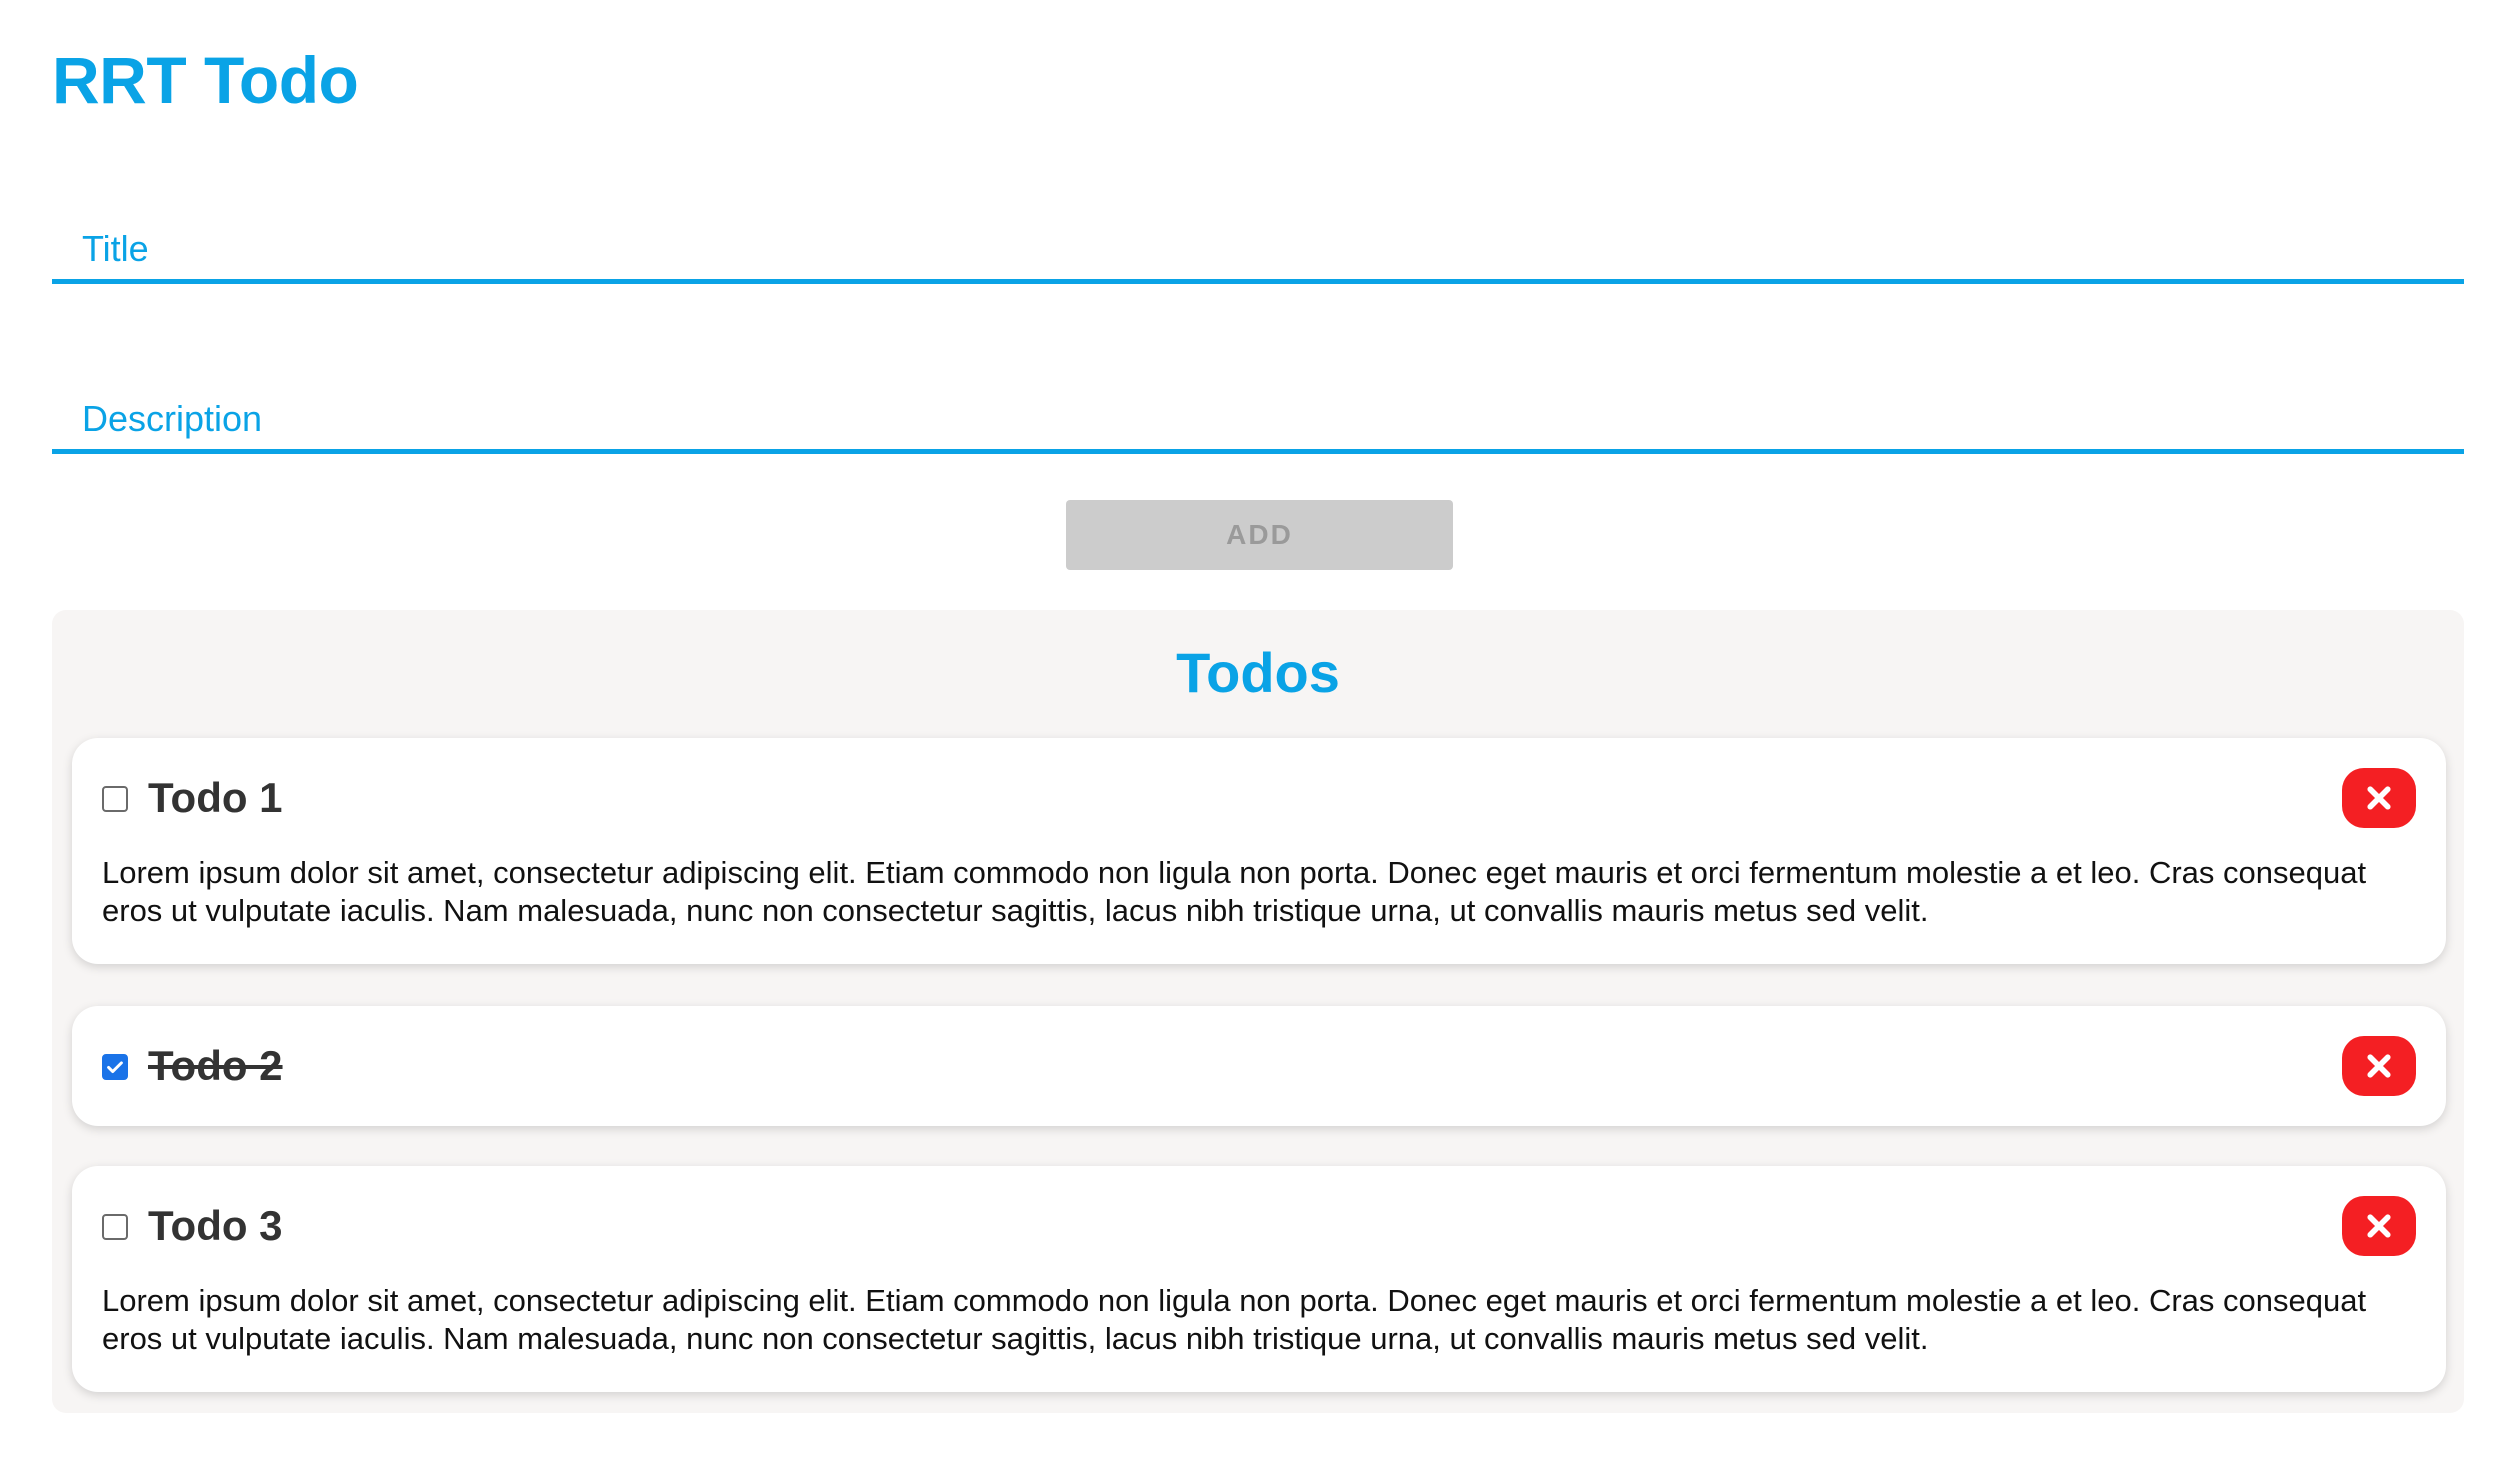 The image size is (2516, 1476). I want to click on checkmark-icon, so click(115, 1067).